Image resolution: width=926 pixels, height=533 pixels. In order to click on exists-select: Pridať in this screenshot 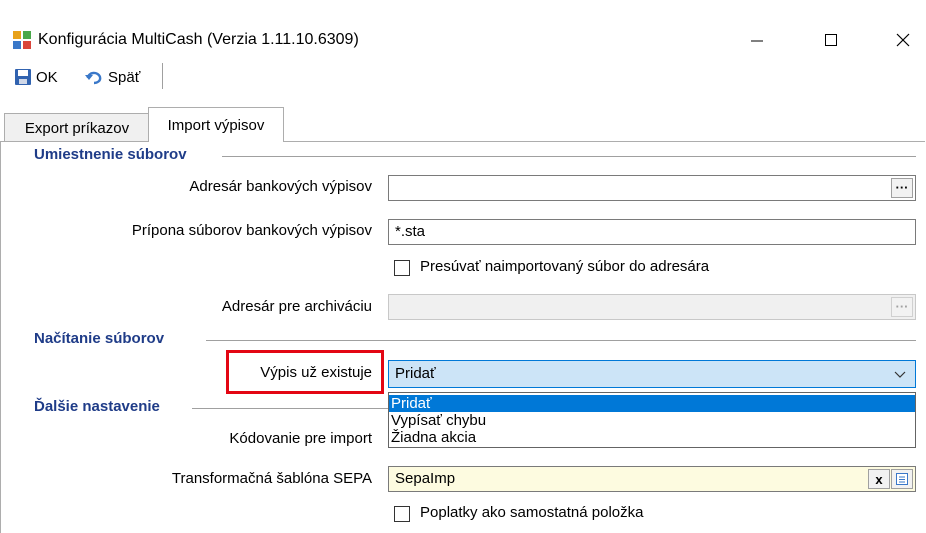, I will do `click(652, 374)`.